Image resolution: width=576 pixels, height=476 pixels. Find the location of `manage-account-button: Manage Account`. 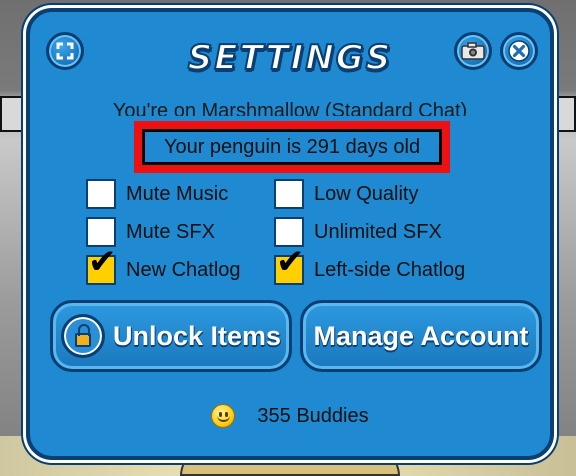

manage-account-button: Manage Account is located at coordinates (421, 336).